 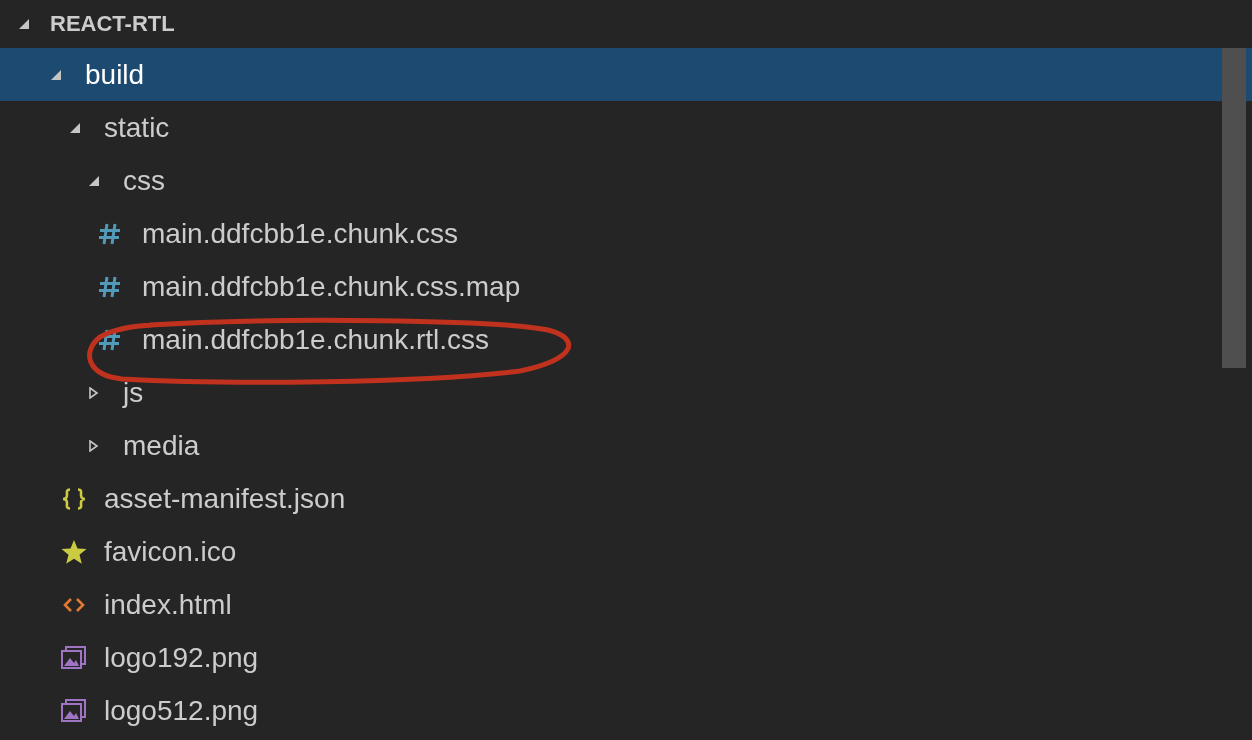 I want to click on tree-row: js, so click(x=626, y=392).